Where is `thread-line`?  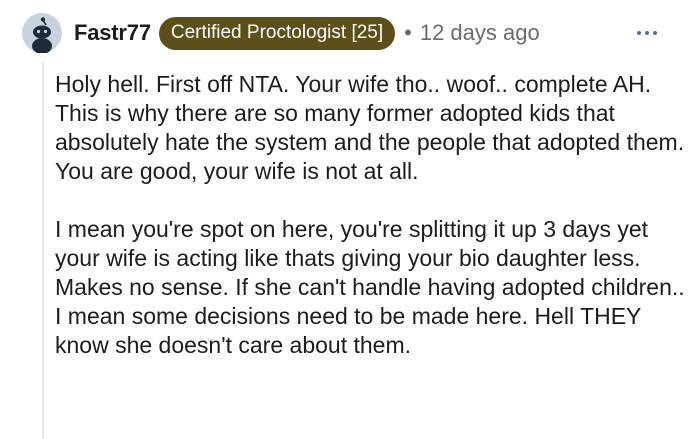
thread-line is located at coordinates (43, 250).